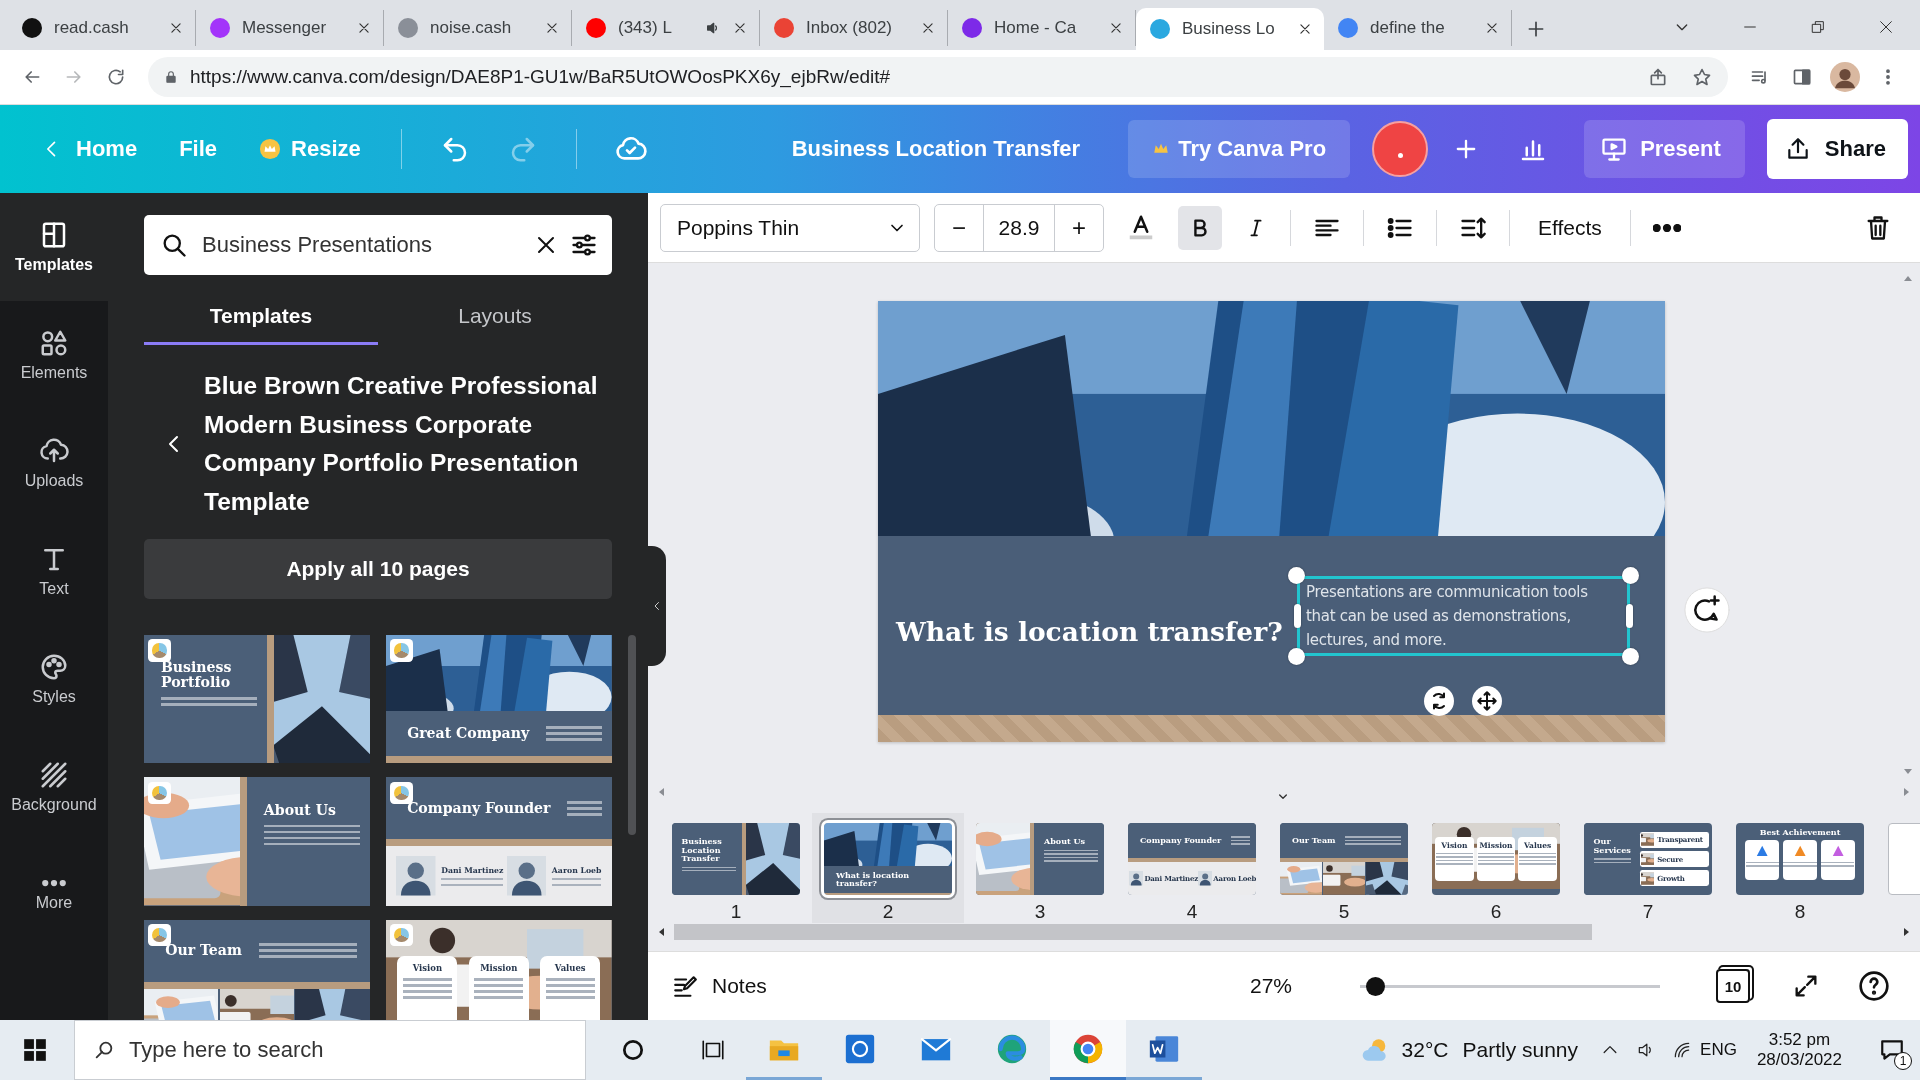  I want to click on share-button: Share, so click(1837, 149).